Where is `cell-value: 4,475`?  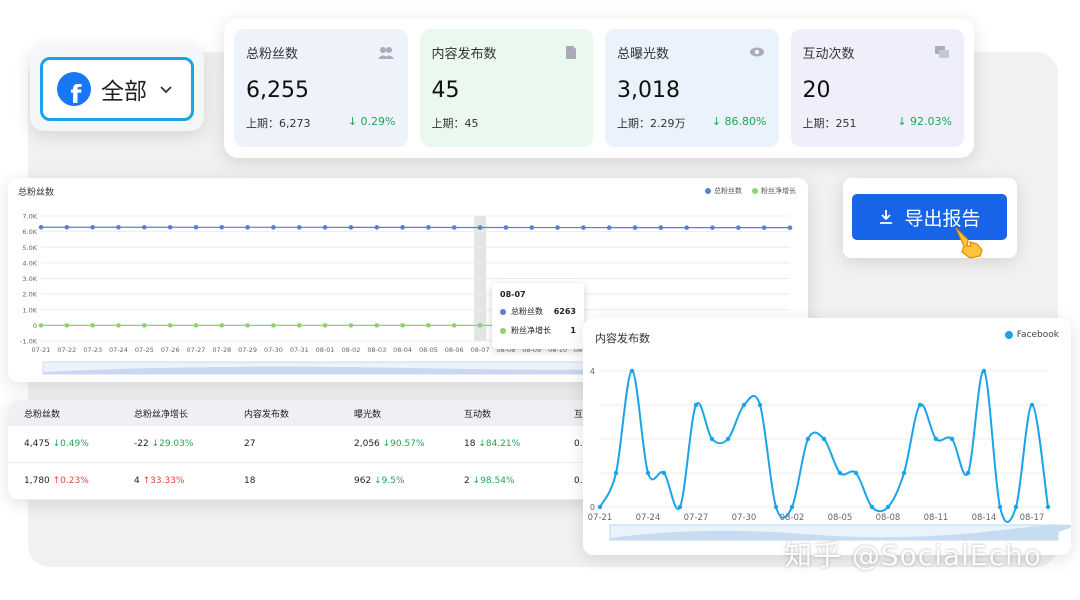
cell-value: 4,475 is located at coordinates (37, 444).